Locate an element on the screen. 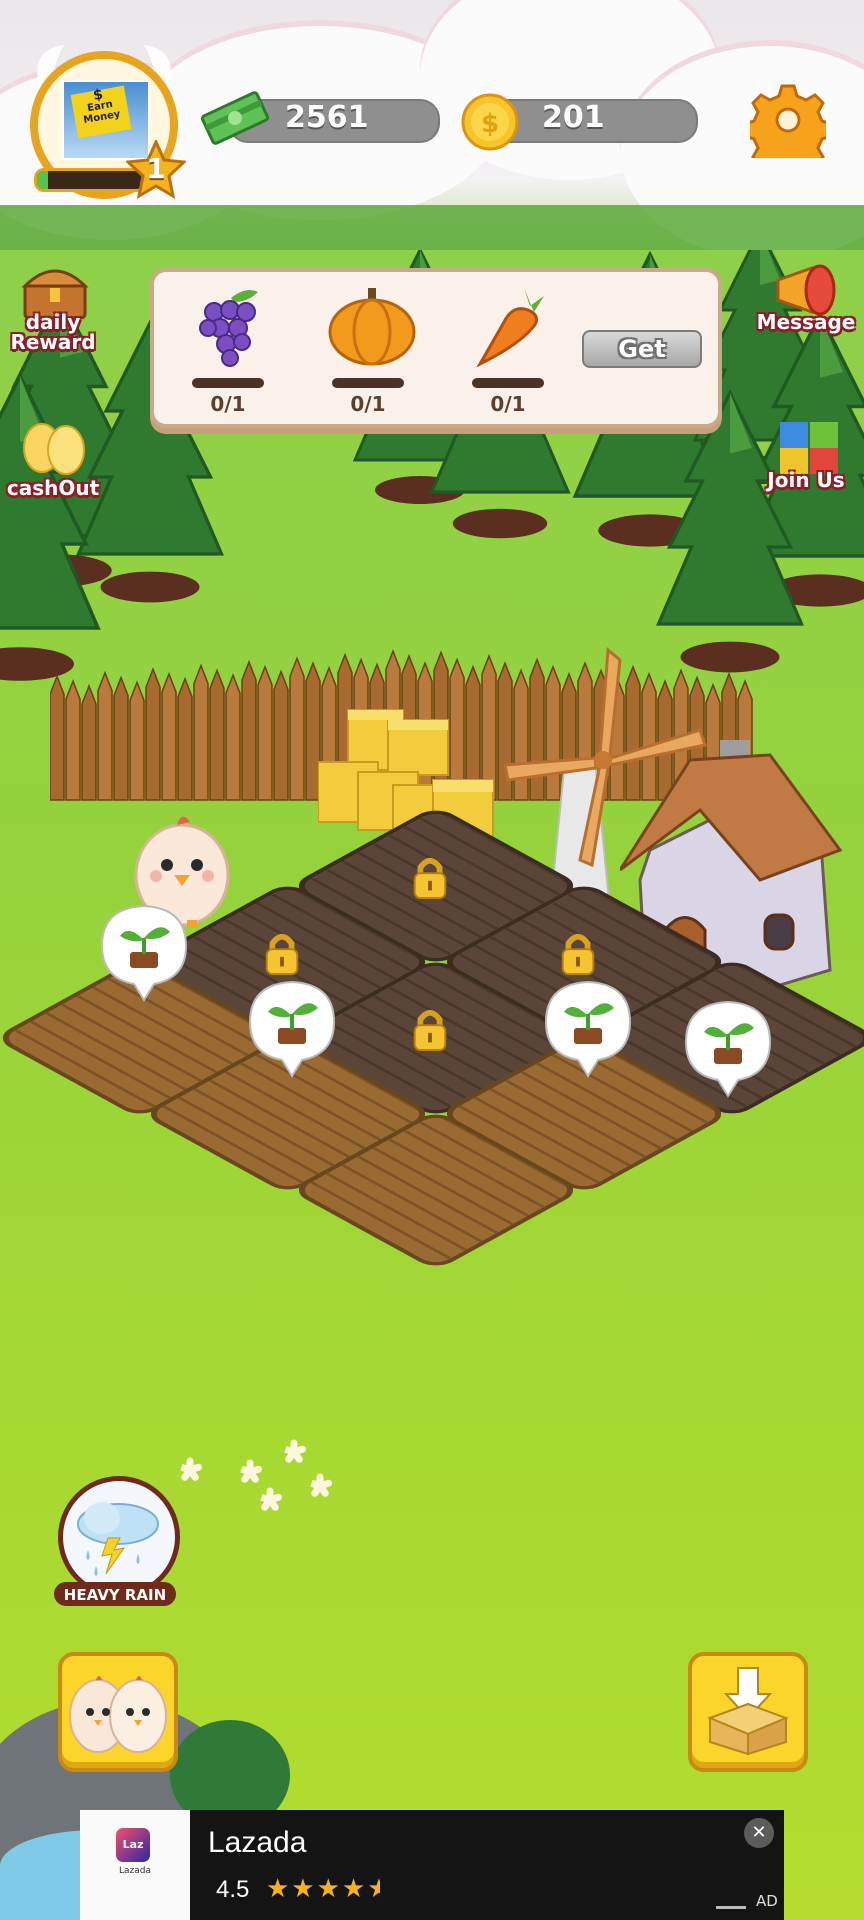 The width and height of the screenshot is (864, 1920). gear-icon is located at coordinates (788, 120).